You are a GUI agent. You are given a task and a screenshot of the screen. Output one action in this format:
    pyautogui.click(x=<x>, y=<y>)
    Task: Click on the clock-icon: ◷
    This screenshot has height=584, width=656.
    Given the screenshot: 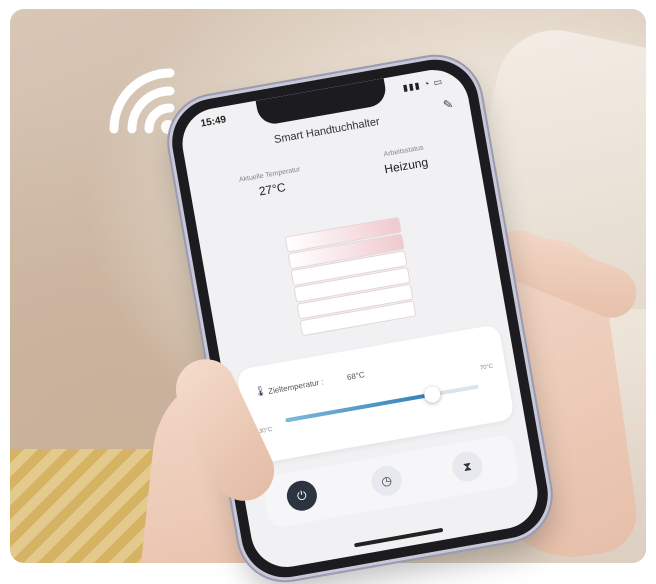 What is the action you would take?
    pyautogui.click(x=386, y=481)
    